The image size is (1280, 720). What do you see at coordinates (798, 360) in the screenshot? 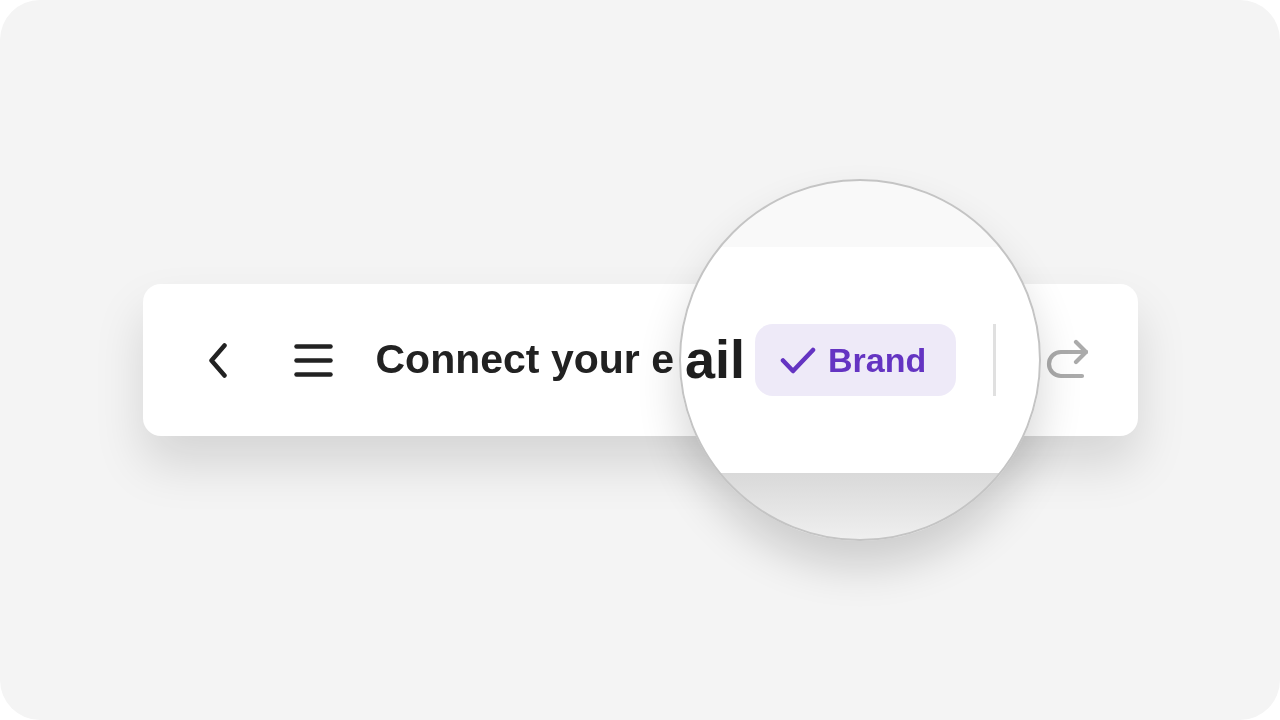
I see `check-icon` at bounding box center [798, 360].